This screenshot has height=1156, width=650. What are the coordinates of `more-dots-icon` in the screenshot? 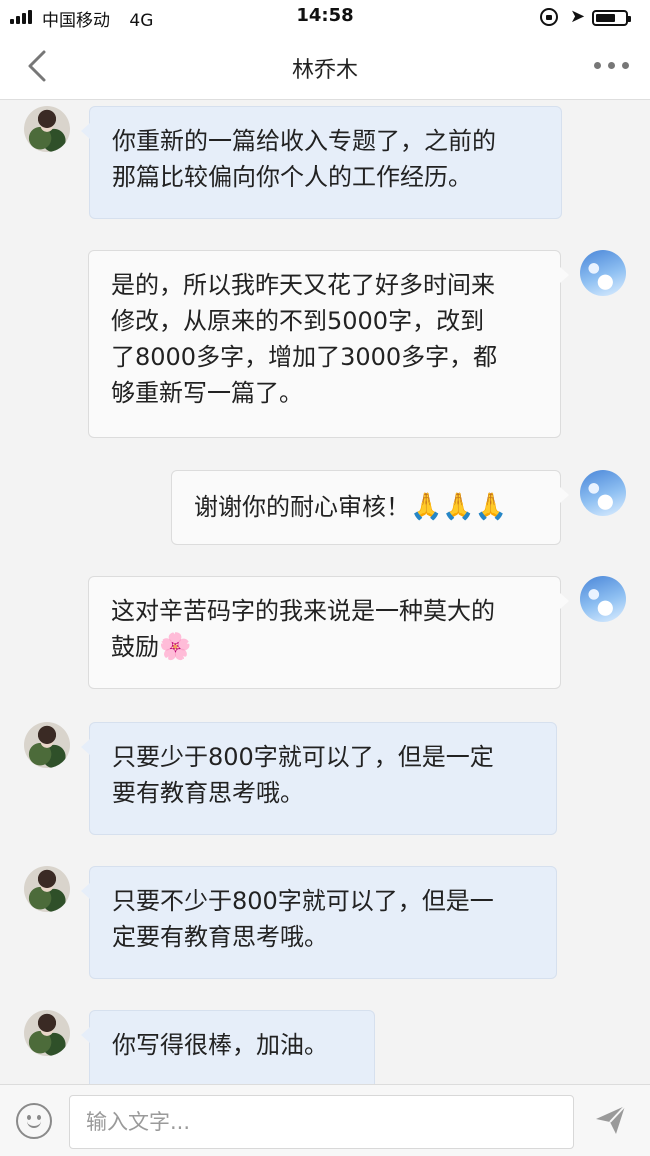 It's located at (597, 65).